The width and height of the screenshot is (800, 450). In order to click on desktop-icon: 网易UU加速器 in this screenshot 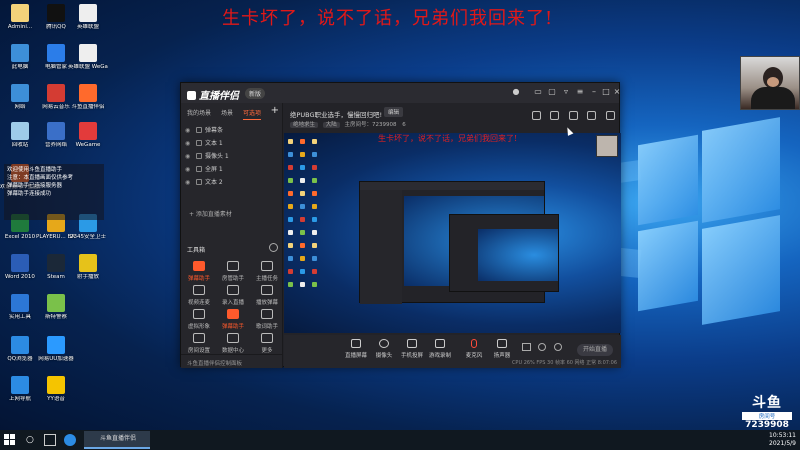, I will do `click(56, 349)`.